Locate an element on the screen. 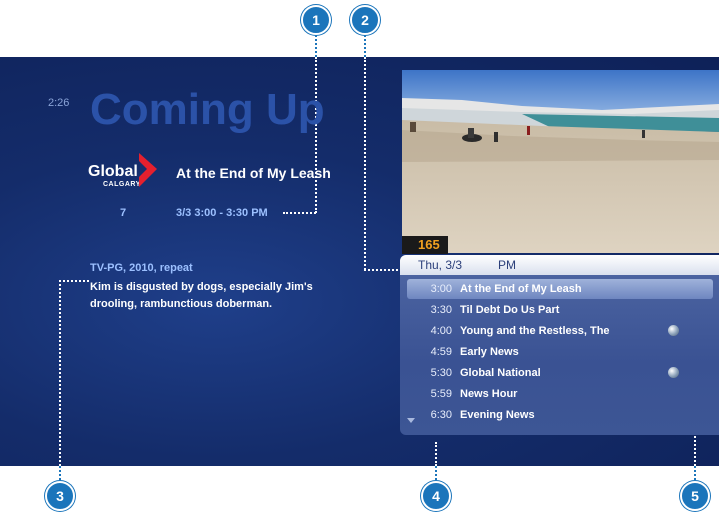 This screenshot has height=513, width=719. callout-2-leader is located at coordinates (365, 46).